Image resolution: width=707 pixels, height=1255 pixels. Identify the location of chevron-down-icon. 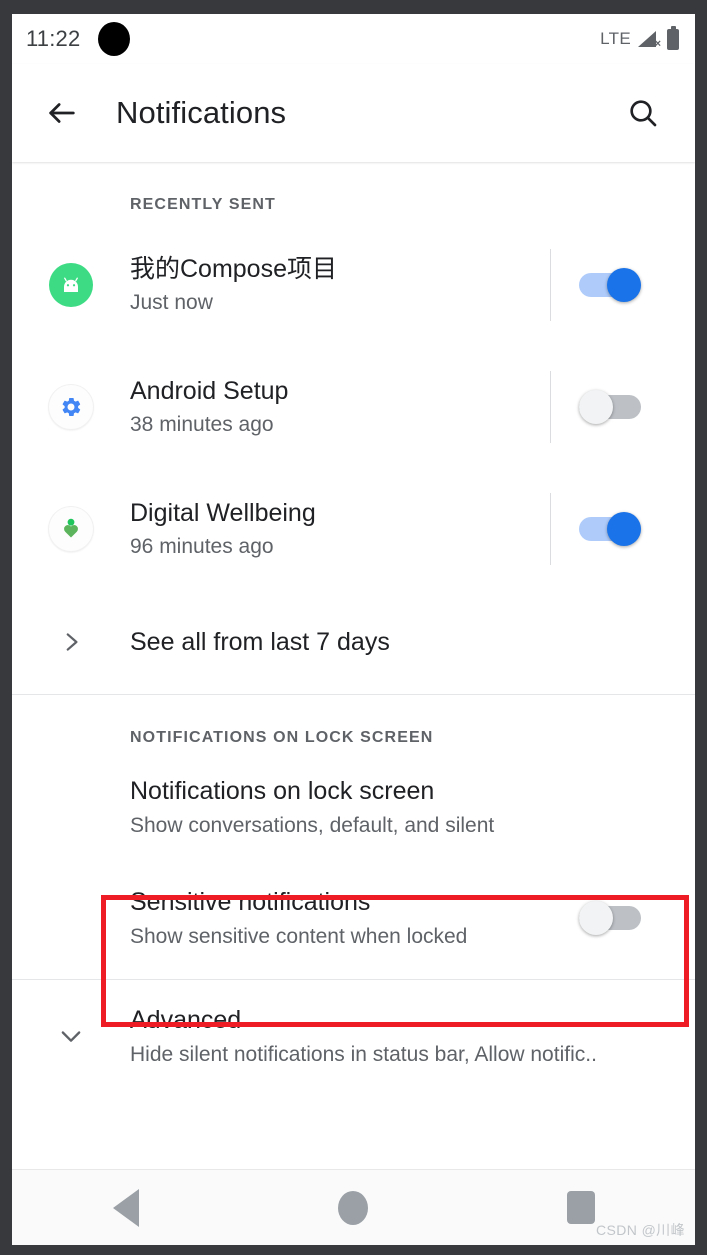
(71, 1036).